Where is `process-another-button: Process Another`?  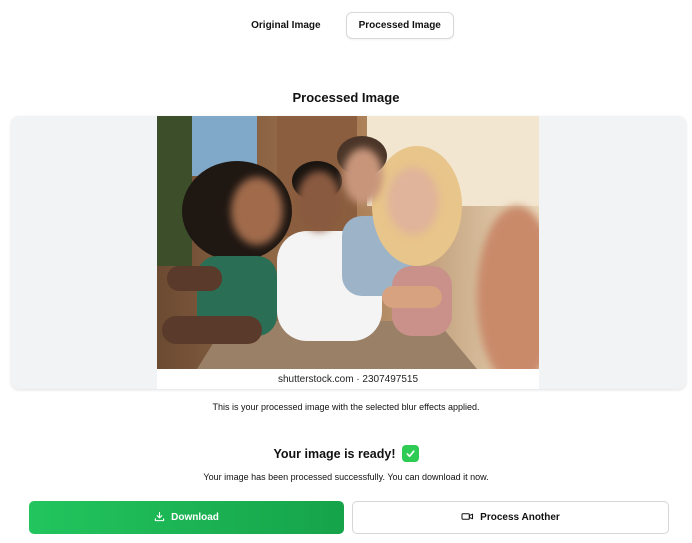
process-another-button: Process Another is located at coordinates (510, 517).